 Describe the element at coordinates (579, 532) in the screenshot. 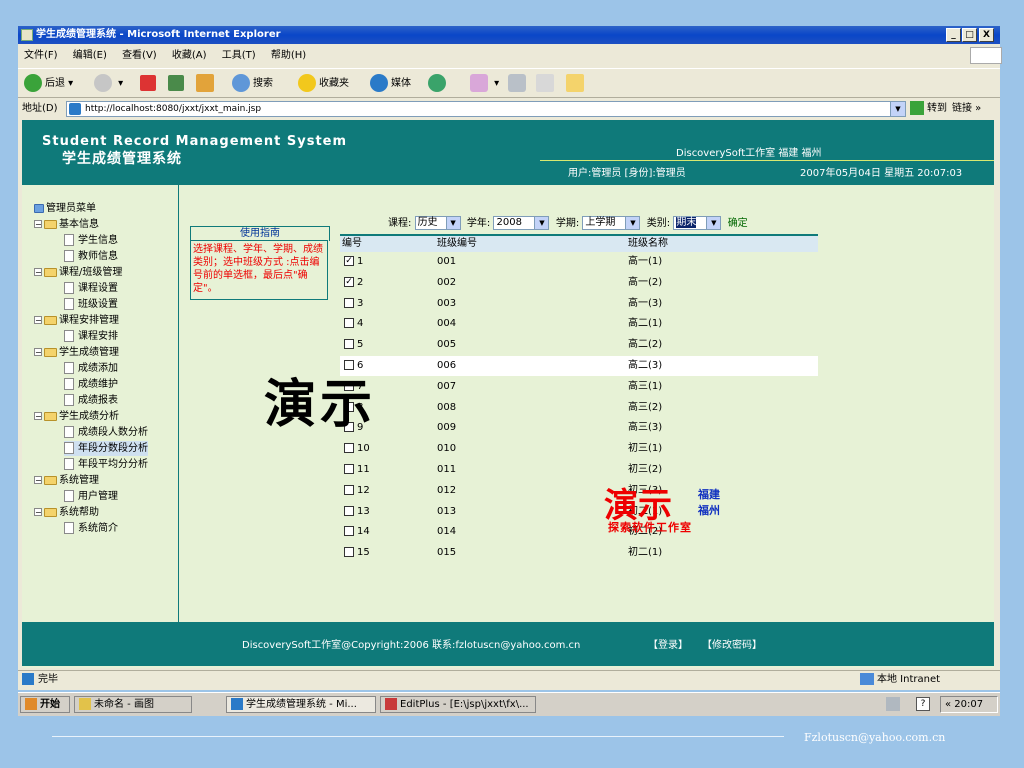

I see `table-row: 14 014 初二(2)` at that location.